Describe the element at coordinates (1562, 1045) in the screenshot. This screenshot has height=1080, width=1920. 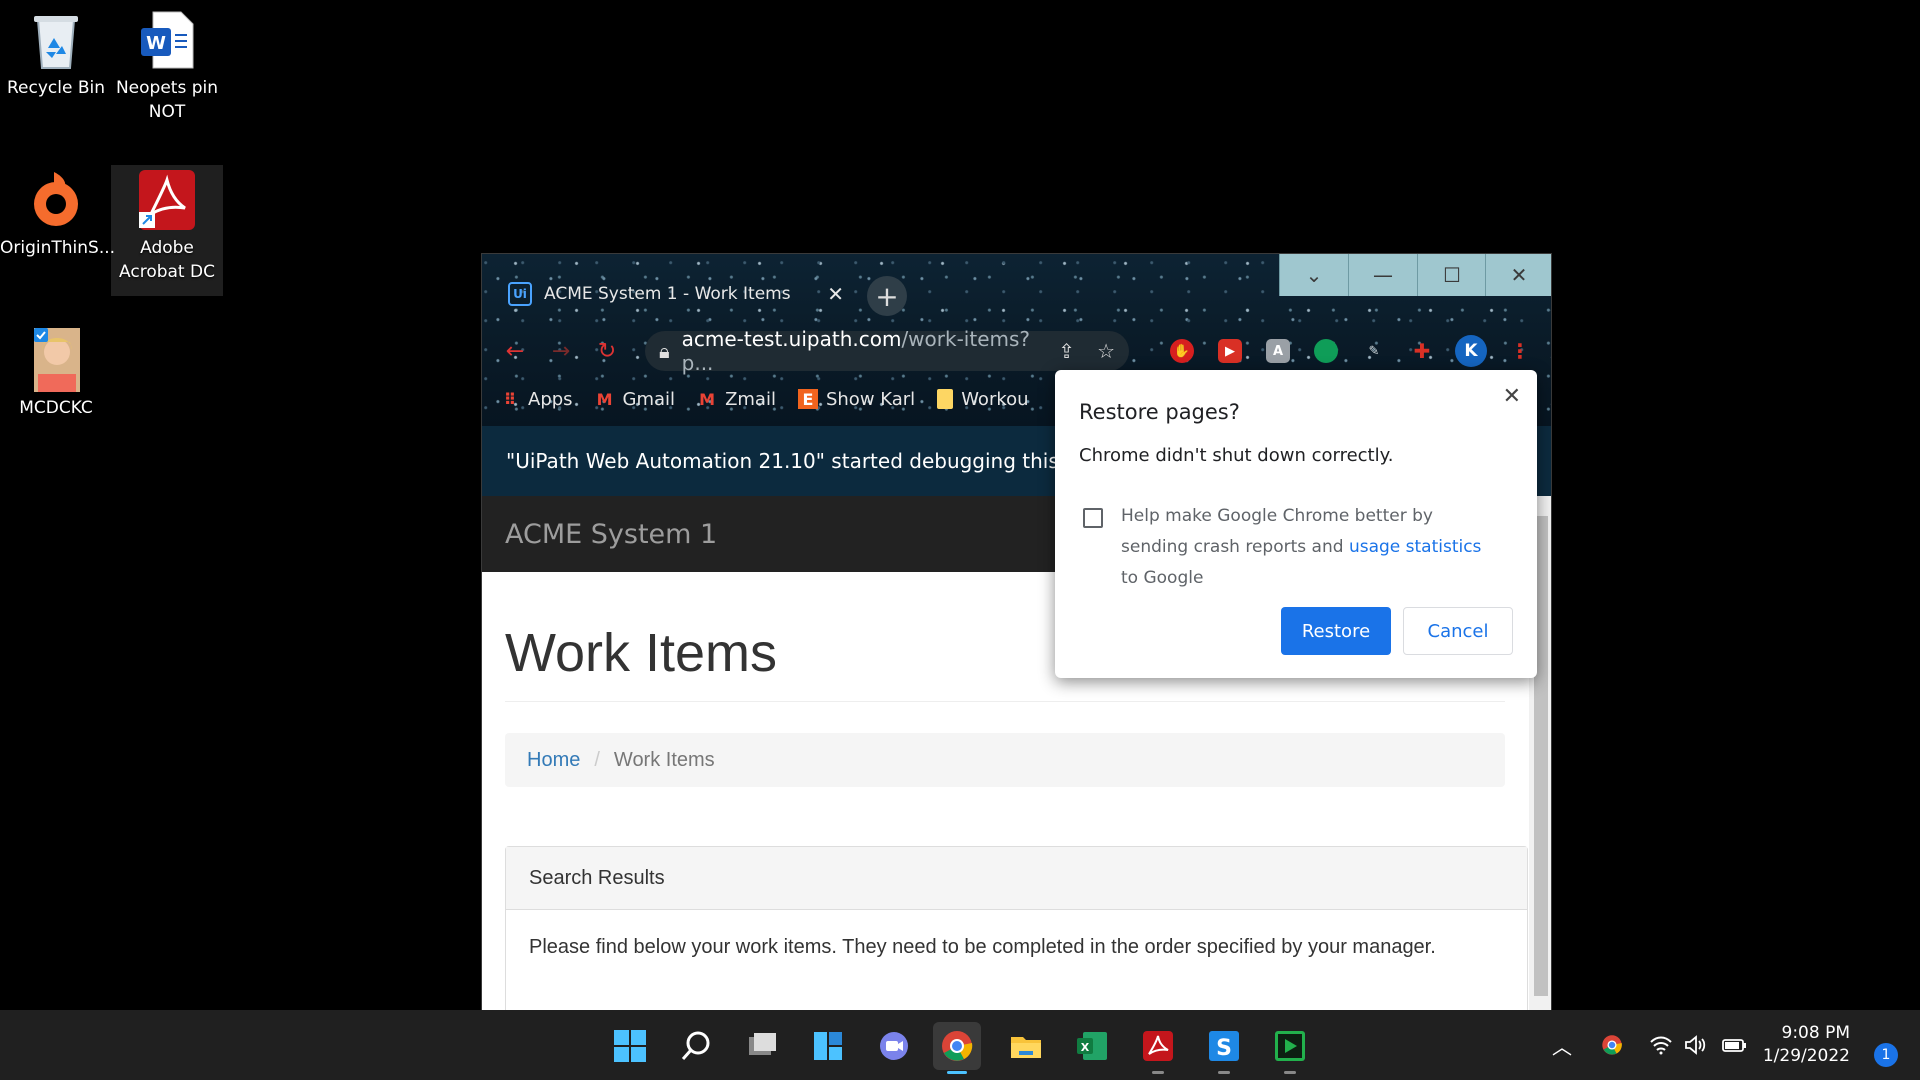
I see `show-hidden-icons-chevron-icon: ︿` at that location.